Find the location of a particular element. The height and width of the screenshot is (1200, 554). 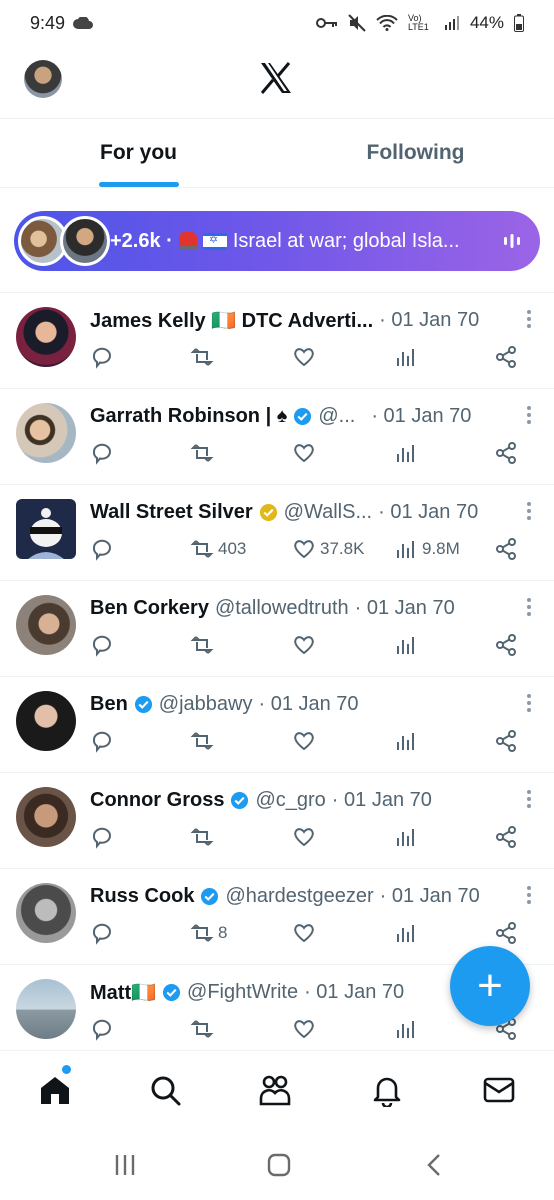

search-icon is located at coordinates (165, 1090).